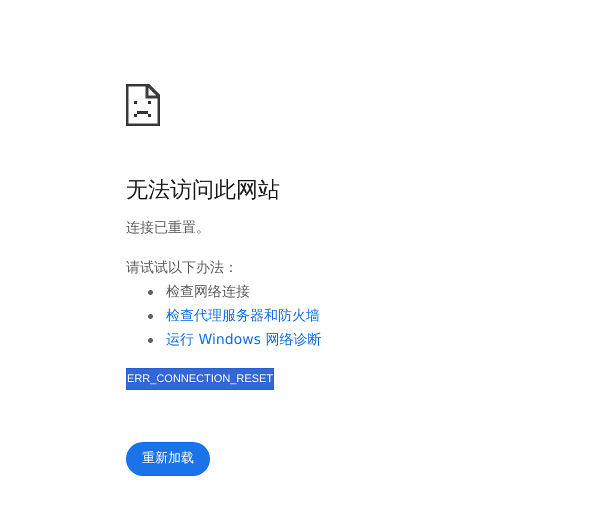 This screenshot has width=601, height=521. Describe the element at coordinates (168, 228) in the screenshot. I see `error-message: 连接已重置。` at that location.